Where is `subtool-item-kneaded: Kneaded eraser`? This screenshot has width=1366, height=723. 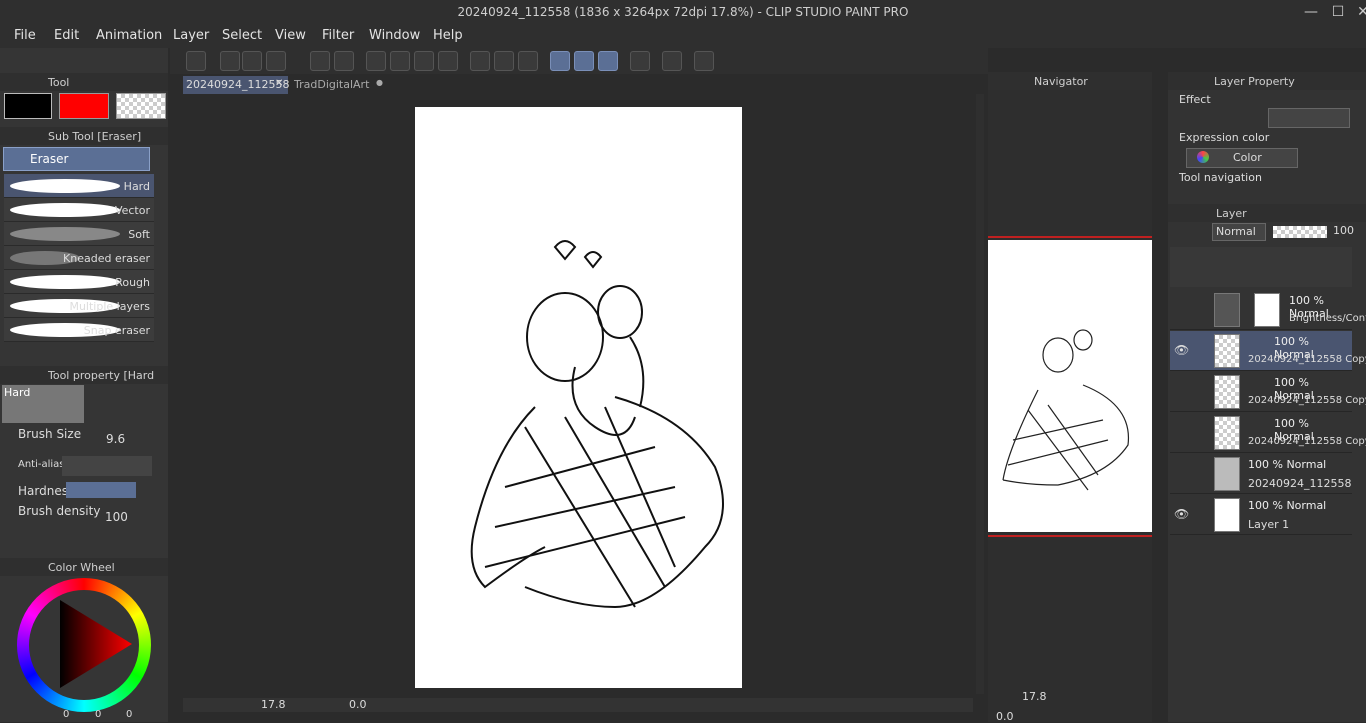
subtool-item-kneaded: Kneaded eraser is located at coordinates (79, 258).